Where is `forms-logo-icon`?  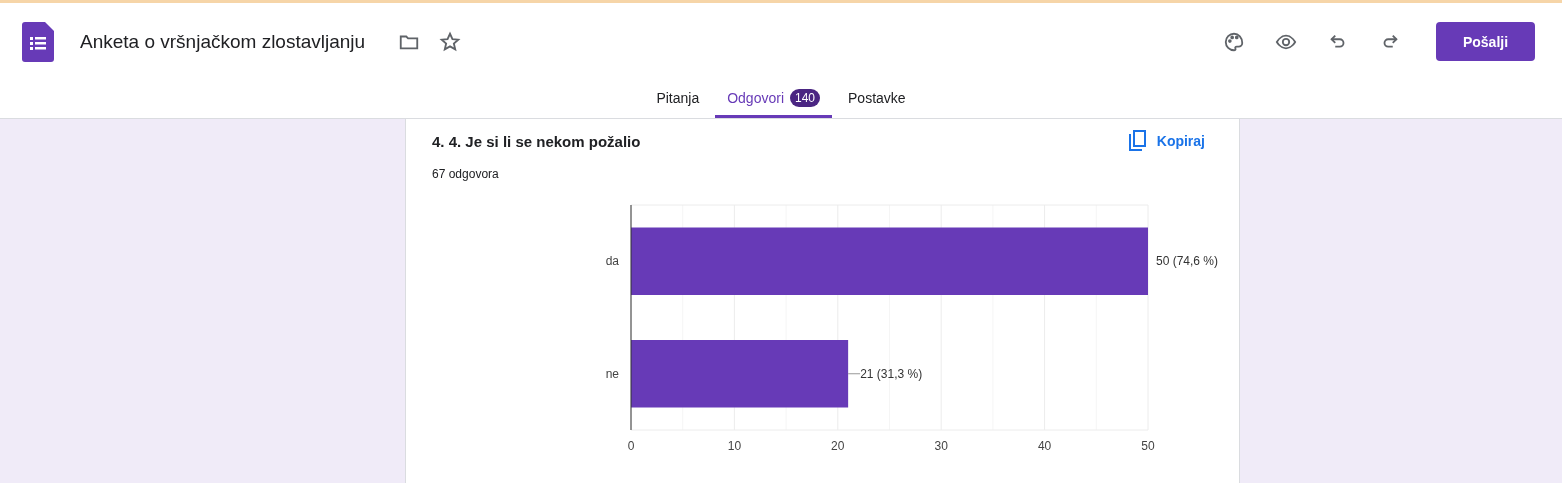 forms-logo-icon is located at coordinates (38, 41).